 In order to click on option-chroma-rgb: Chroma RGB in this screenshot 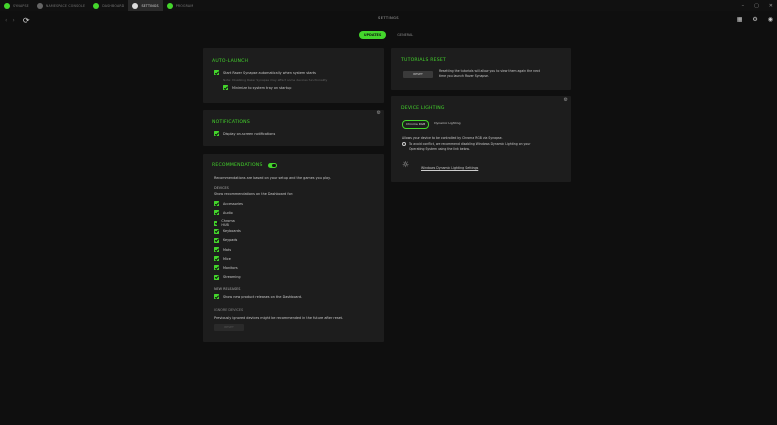, I will do `click(416, 124)`.